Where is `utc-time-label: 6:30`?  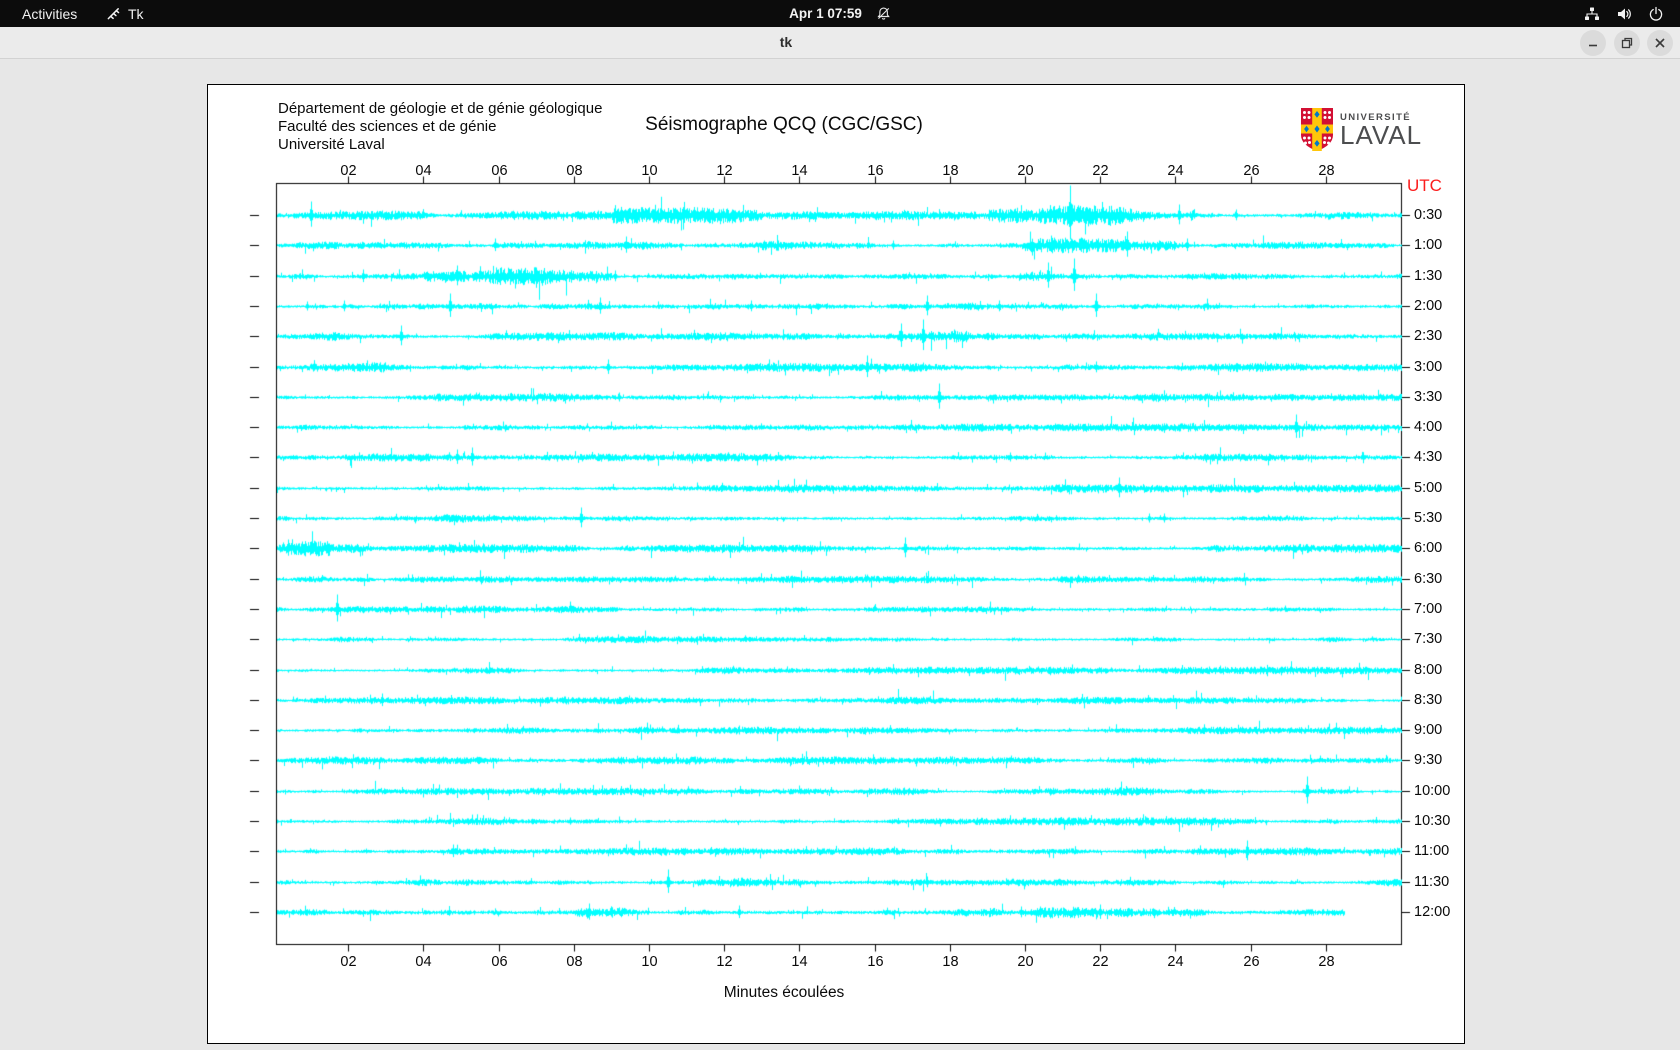
utc-time-label: 6:30 is located at coordinates (1428, 578).